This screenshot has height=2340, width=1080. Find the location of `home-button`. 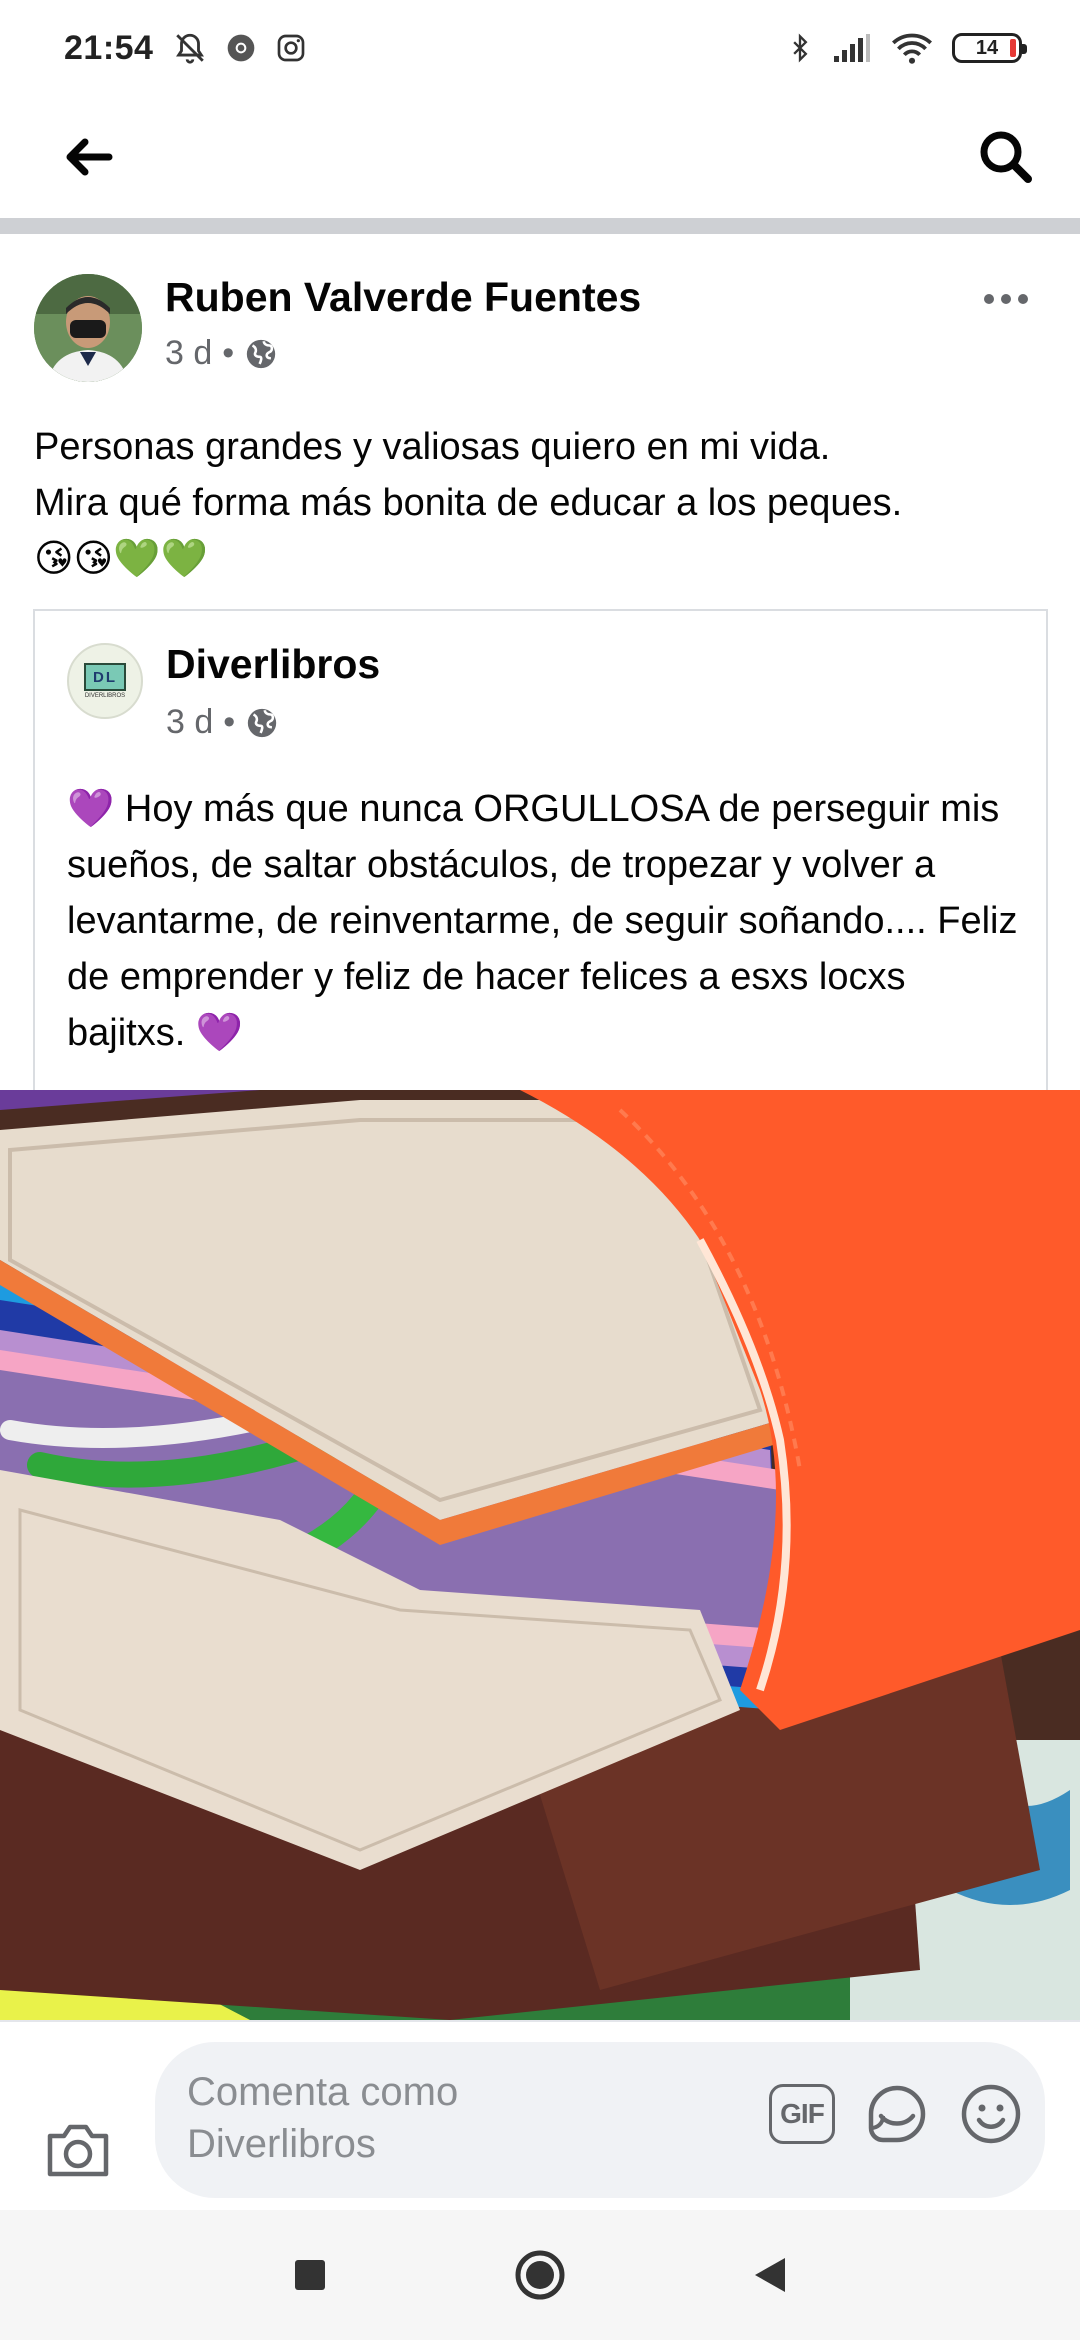

home-button is located at coordinates (540, 2275).